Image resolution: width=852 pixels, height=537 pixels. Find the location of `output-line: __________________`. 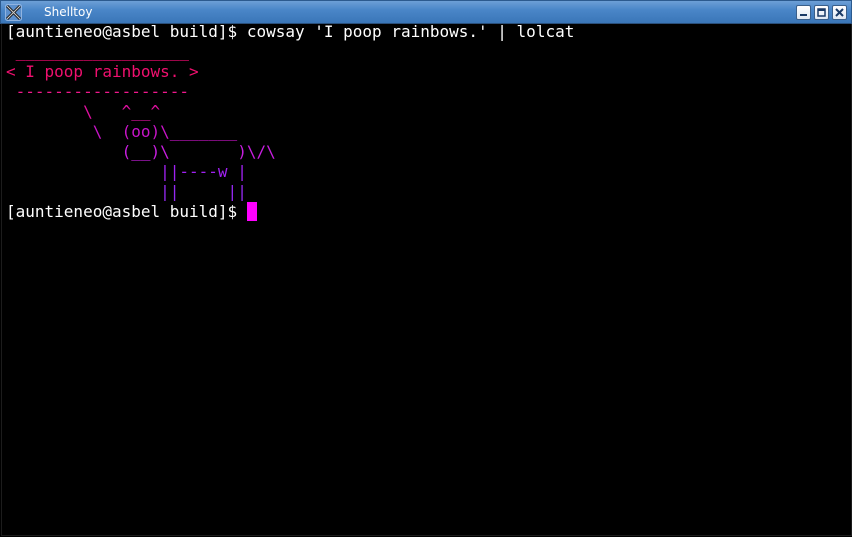

output-line: __________________ is located at coordinates (98, 51).